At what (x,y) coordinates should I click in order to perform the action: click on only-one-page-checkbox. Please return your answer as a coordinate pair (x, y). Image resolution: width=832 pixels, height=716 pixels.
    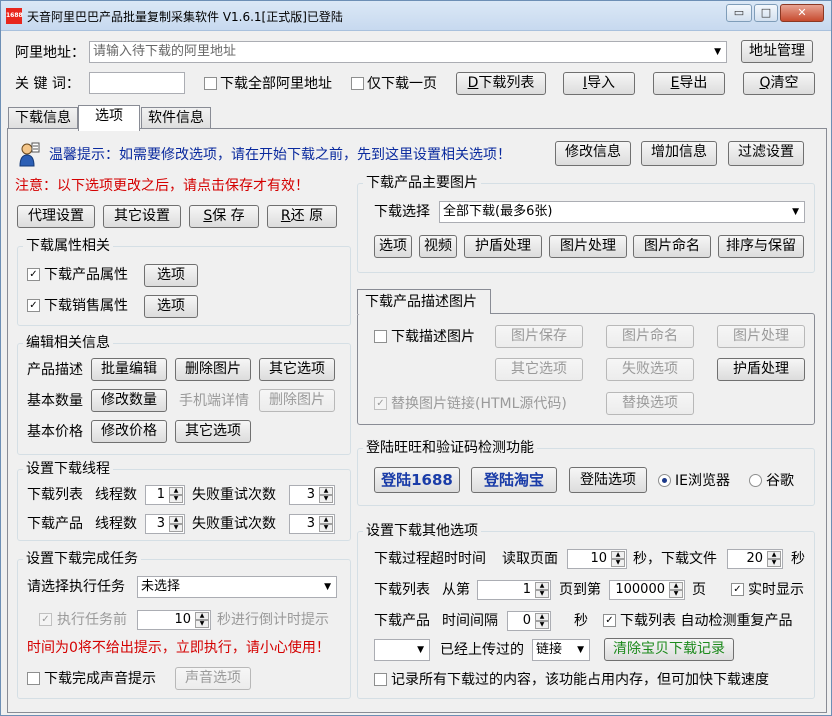
    Looking at the image, I should click on (357, 83).